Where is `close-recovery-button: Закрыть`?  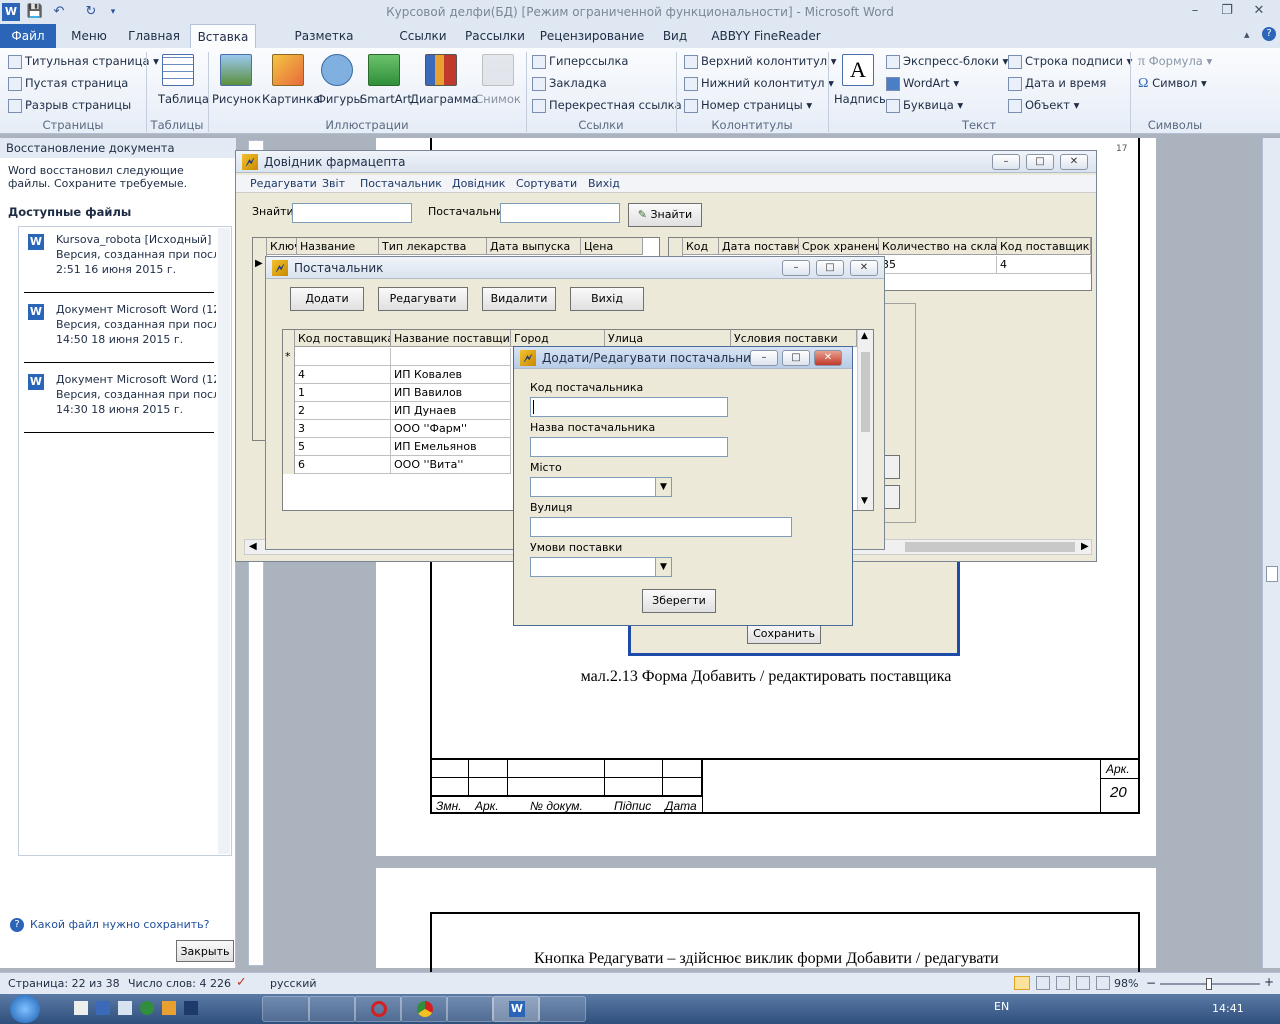
close-recovery-button: Закрыть is located at coordinates (205, 951).